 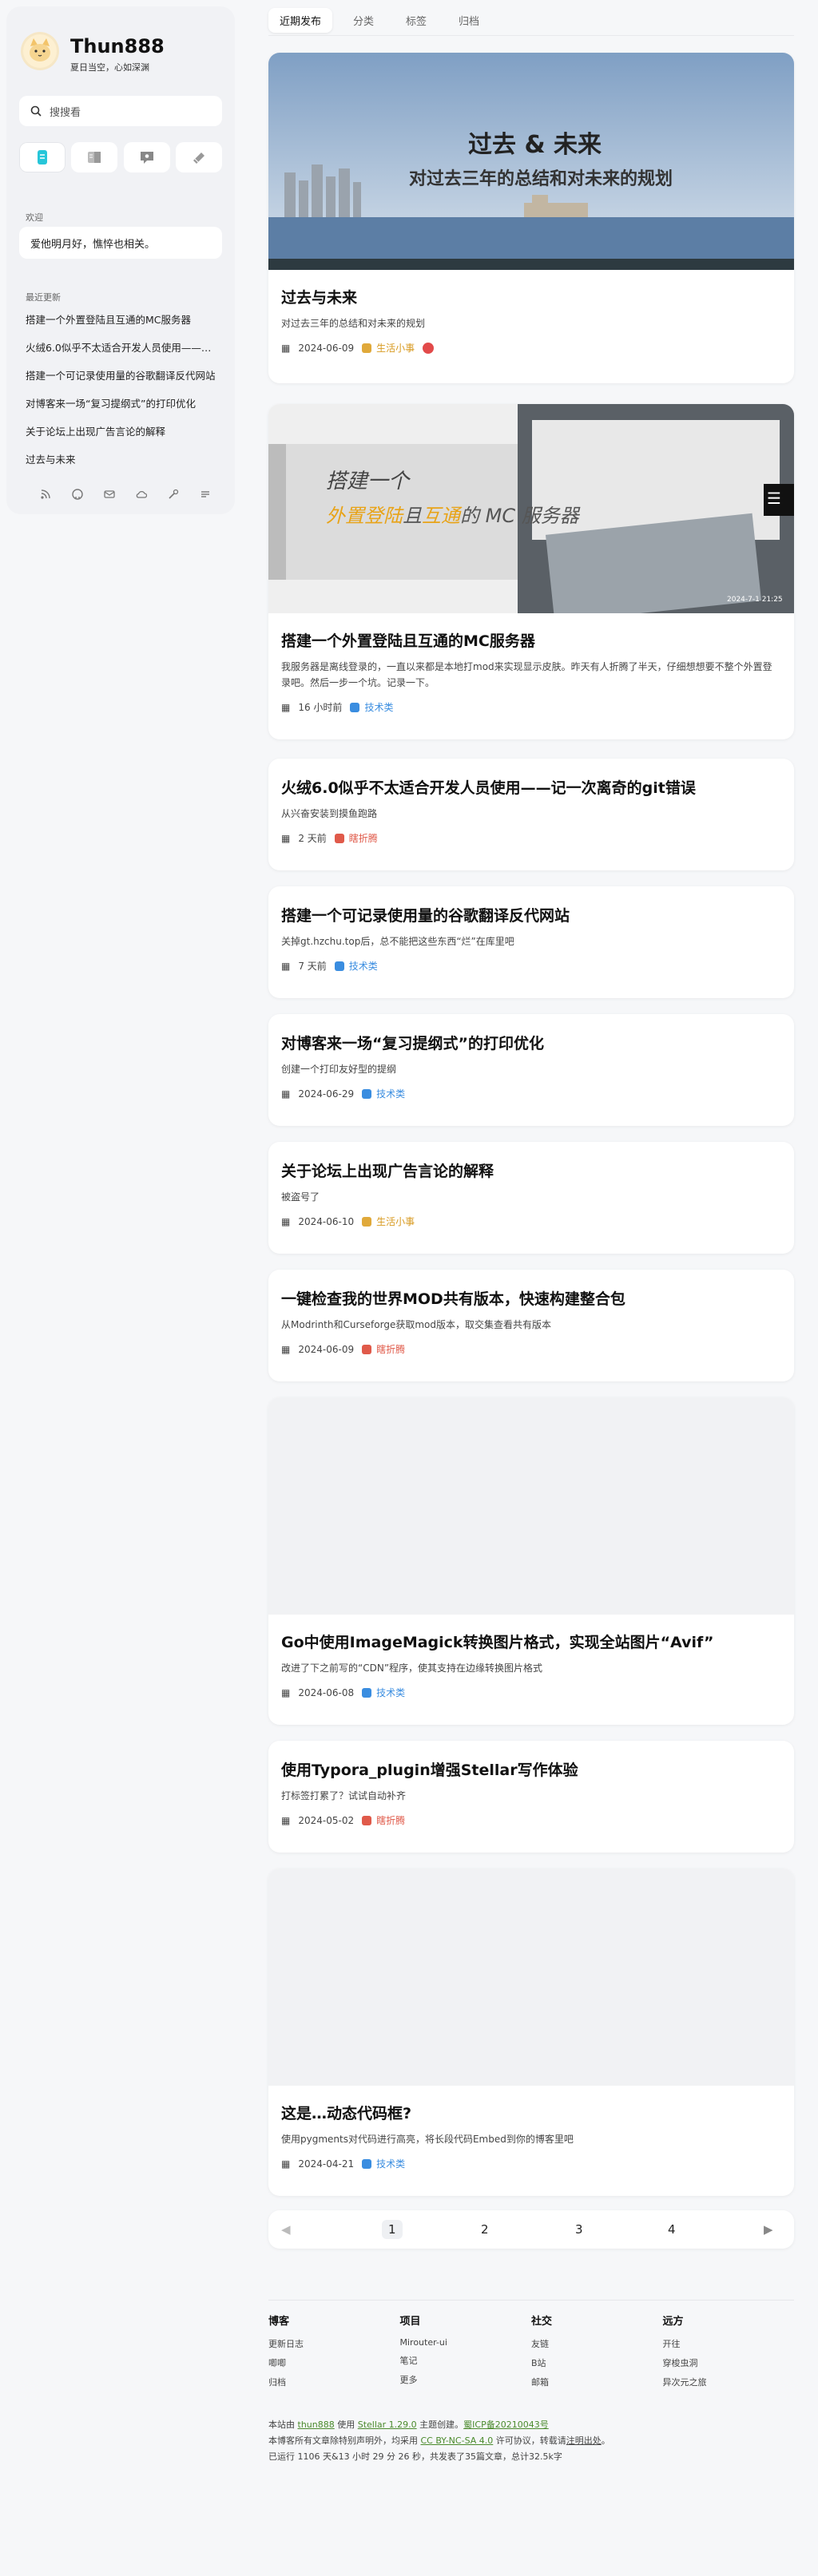 What do you see at coordinates (334, 2343) in the screenshot?
I see `footer-link: 更新日志` at bounding box center [334, 2343].